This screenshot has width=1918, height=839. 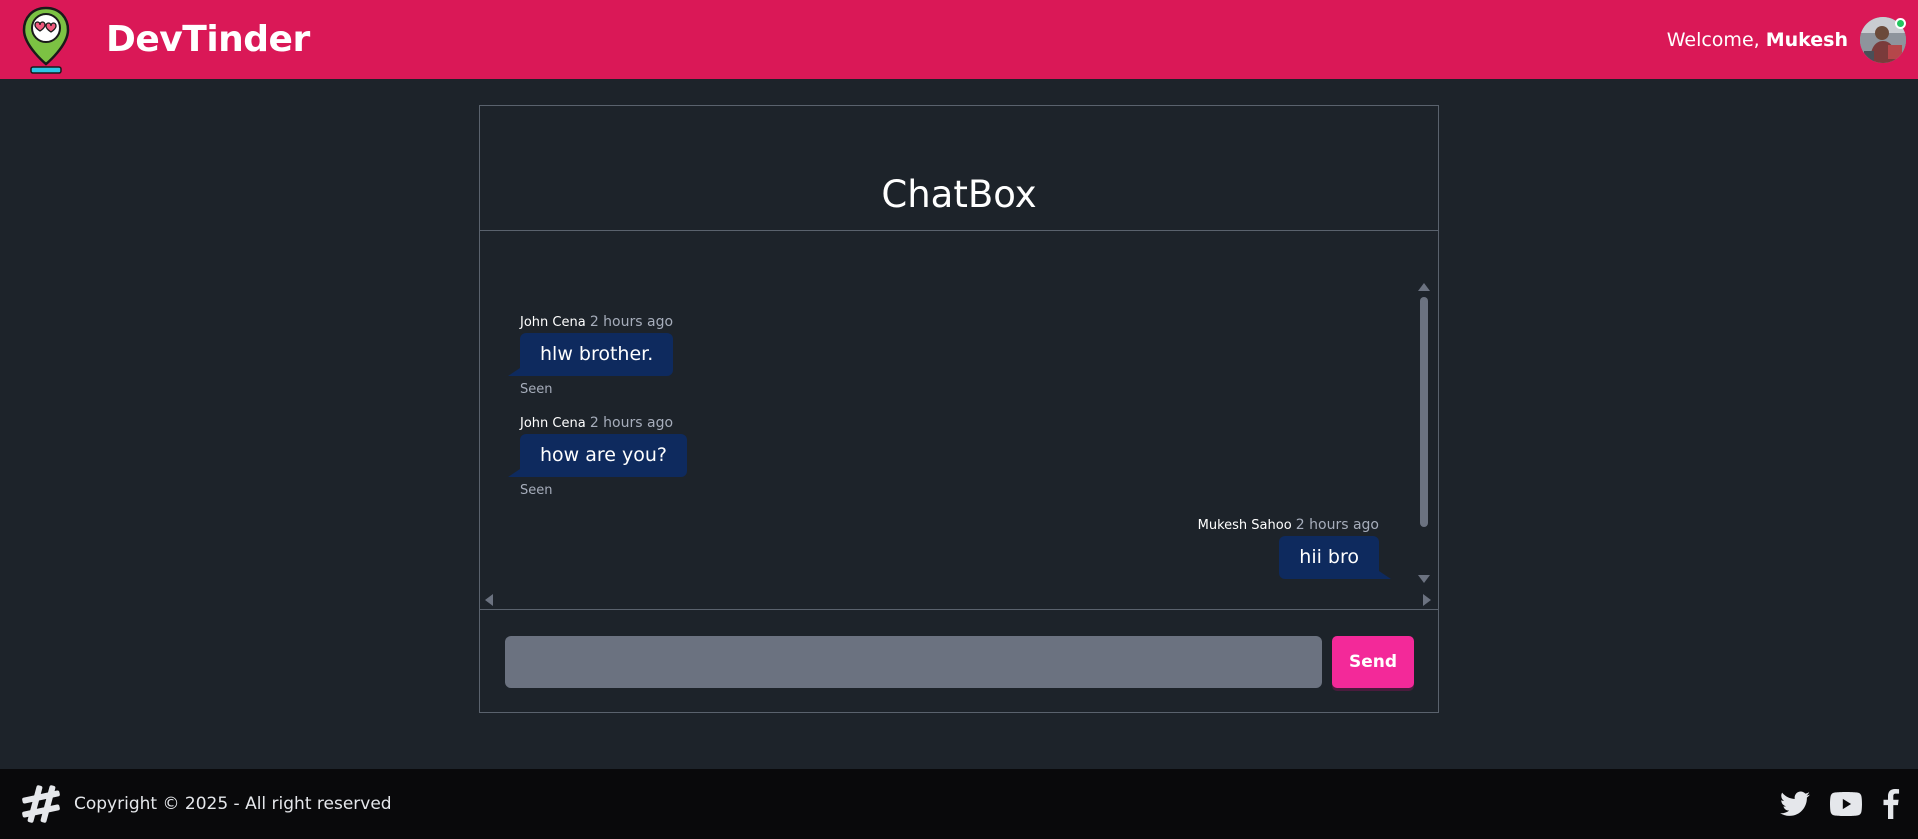 What do you see at coordinates (959, 168) in the screenshot?
I see `chat-header: ChatBox` at bounding box center [959, 168].